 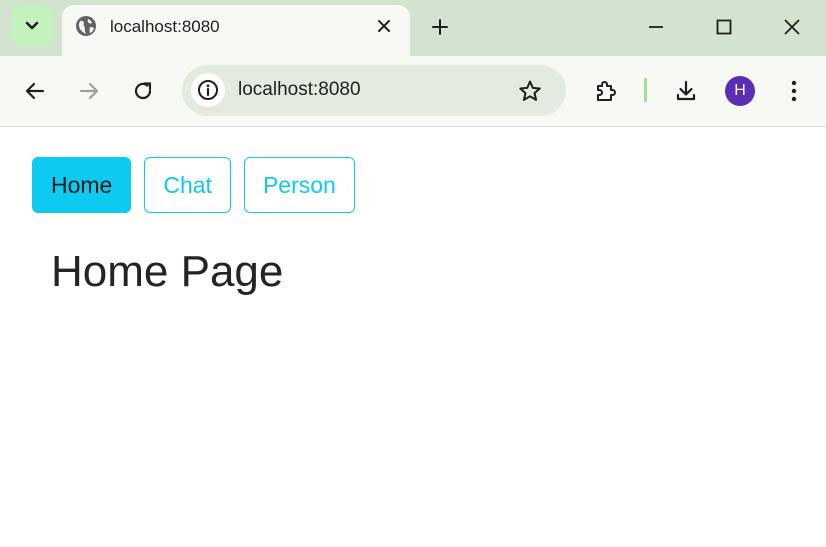 I want to click on tab-search-button, so click(x=32, y=26).